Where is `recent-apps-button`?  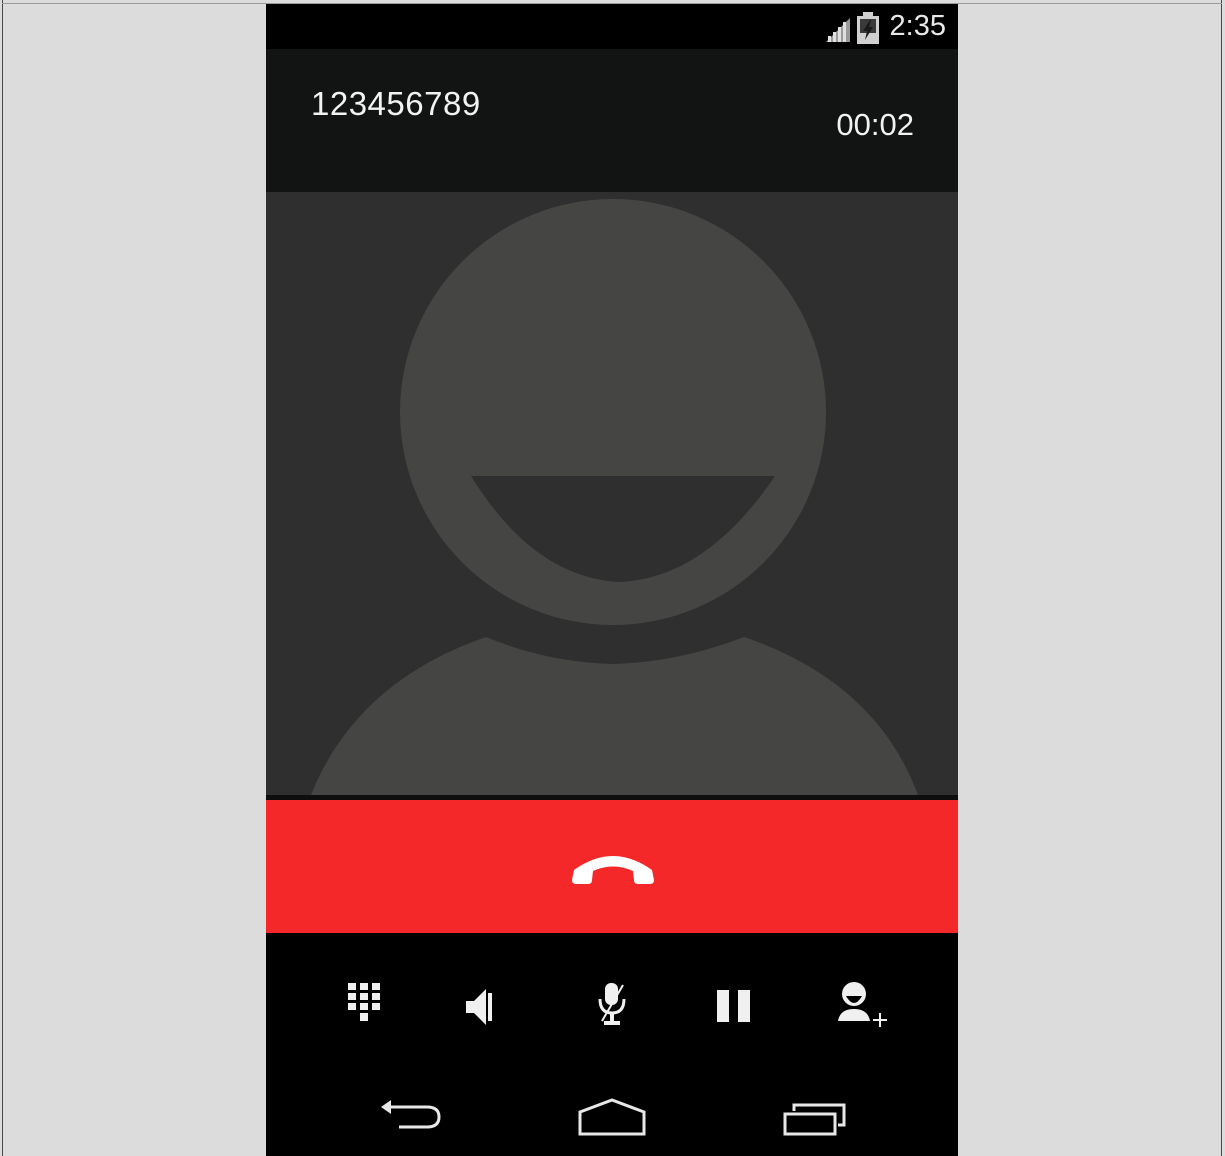
recent-apps-button is located at coordinates (815, 1119).